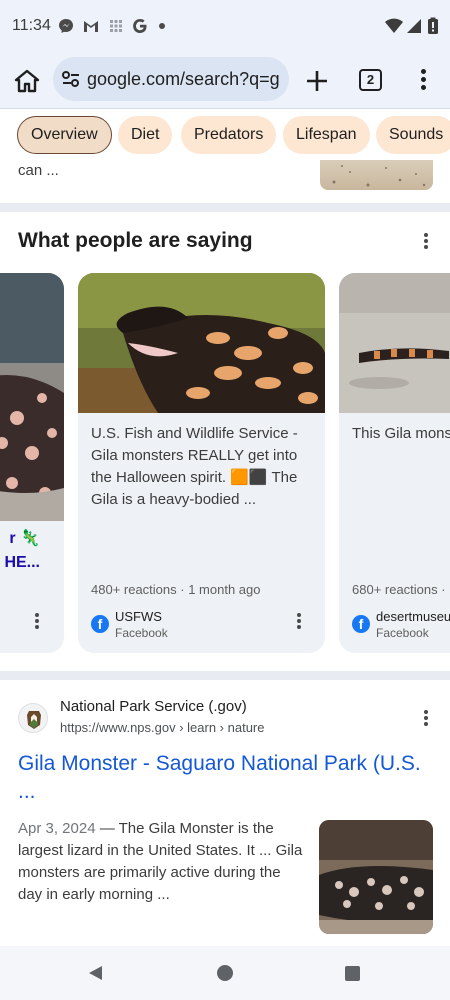 The height and width of the screenshot is (1000, 450). What do you see at coordinates (116, 26) in the screenshot?
I see `grid-icon` at bounding box center [116, 26].